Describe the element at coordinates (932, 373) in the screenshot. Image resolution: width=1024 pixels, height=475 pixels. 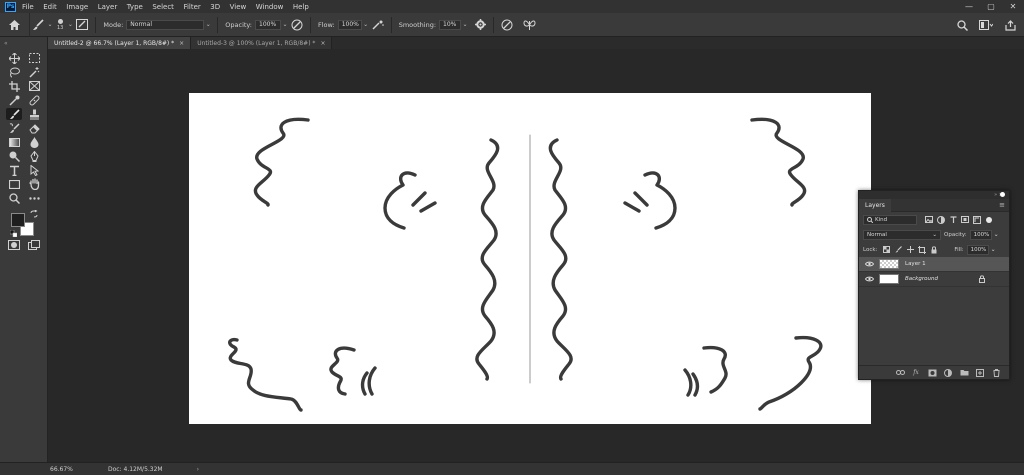
I see `add-mask-button` at that location.